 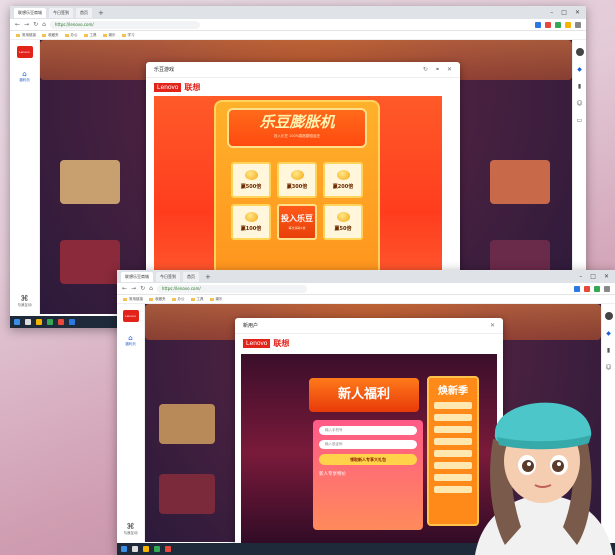 What do you see at coordinates (297, 201) in the screenshot?
I see `reward-grid: 赢500倍 赢300倍 赢200倍 赢100倍 投入乐豆 每次消耗1枚 赢50倍` at bounding box center [297, 201].